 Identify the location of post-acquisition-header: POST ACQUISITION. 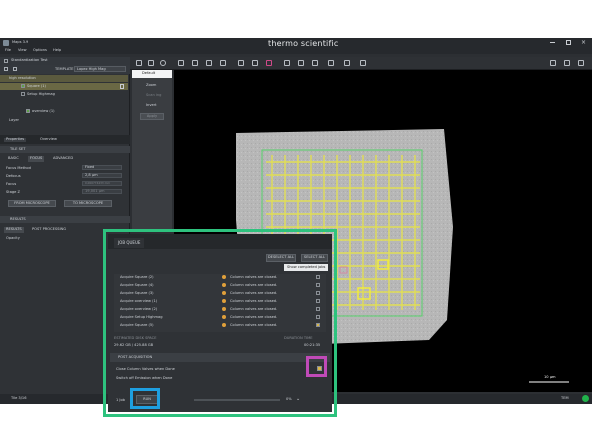
(220, 357).